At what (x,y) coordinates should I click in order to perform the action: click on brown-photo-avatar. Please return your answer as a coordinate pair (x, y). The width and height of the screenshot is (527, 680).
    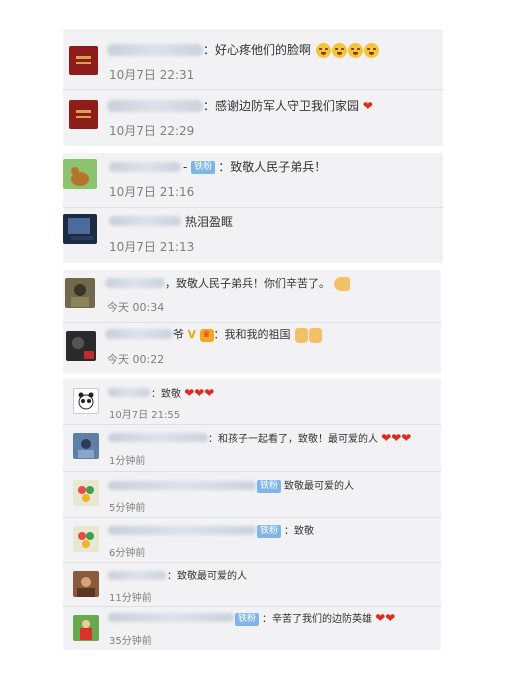
    Looking at the image, I should click on (86, 584).